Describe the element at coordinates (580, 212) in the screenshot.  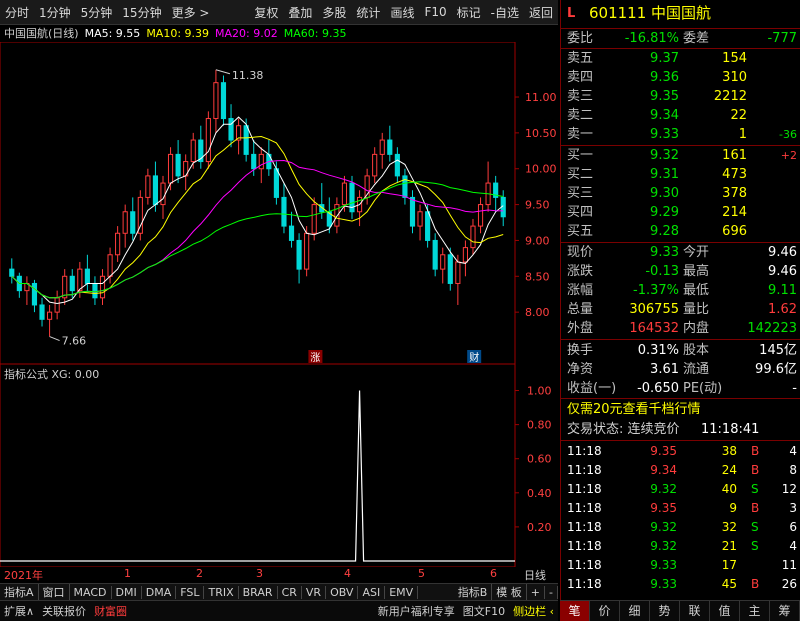
I see `bid-label: 买四` at that location.